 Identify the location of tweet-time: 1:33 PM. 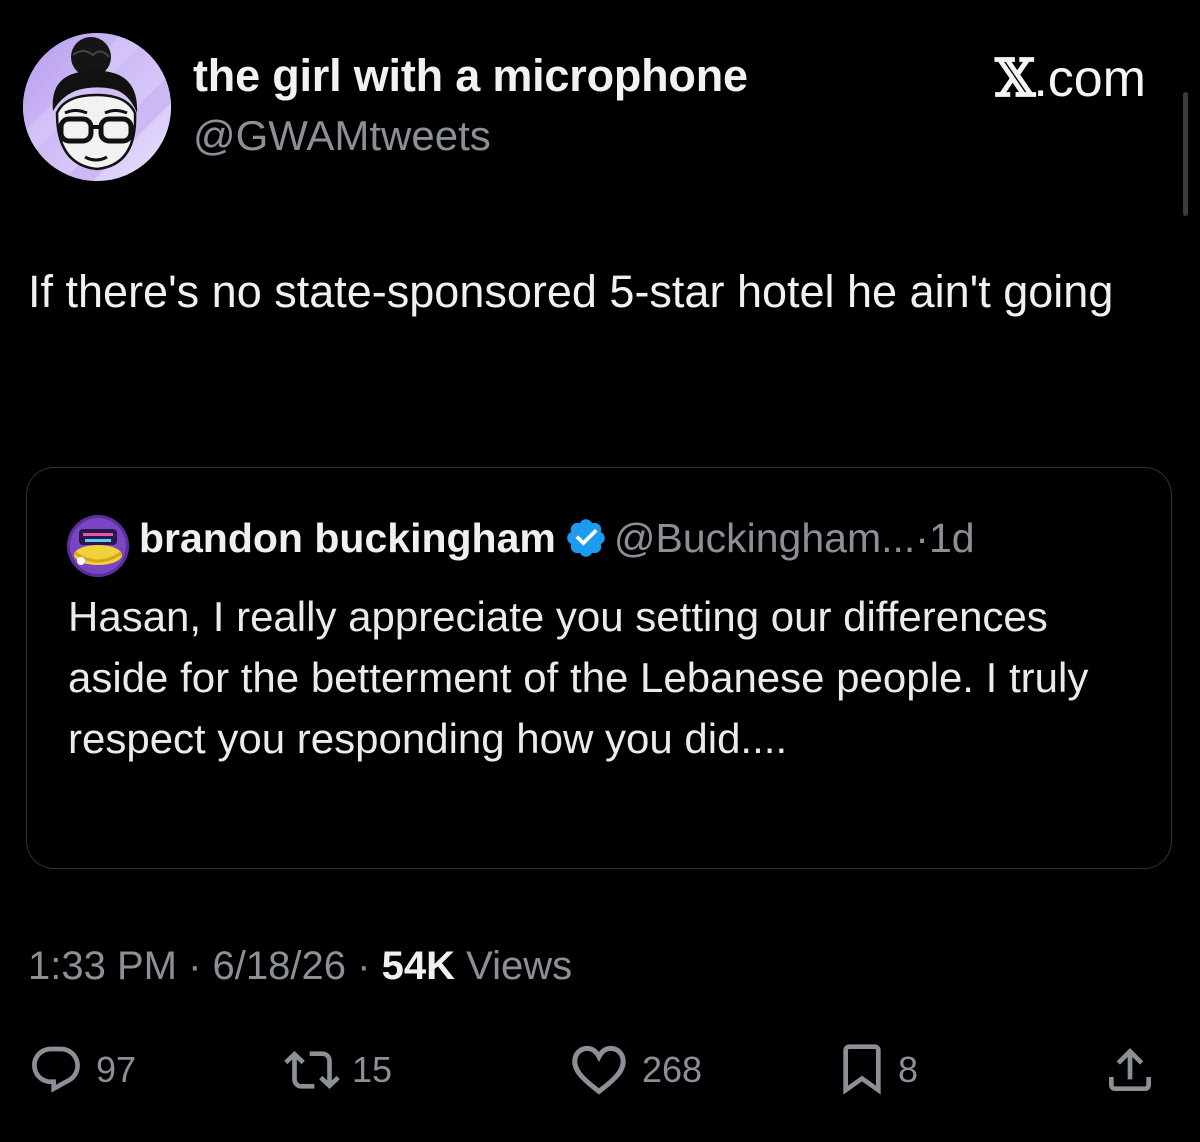
(102, 966).